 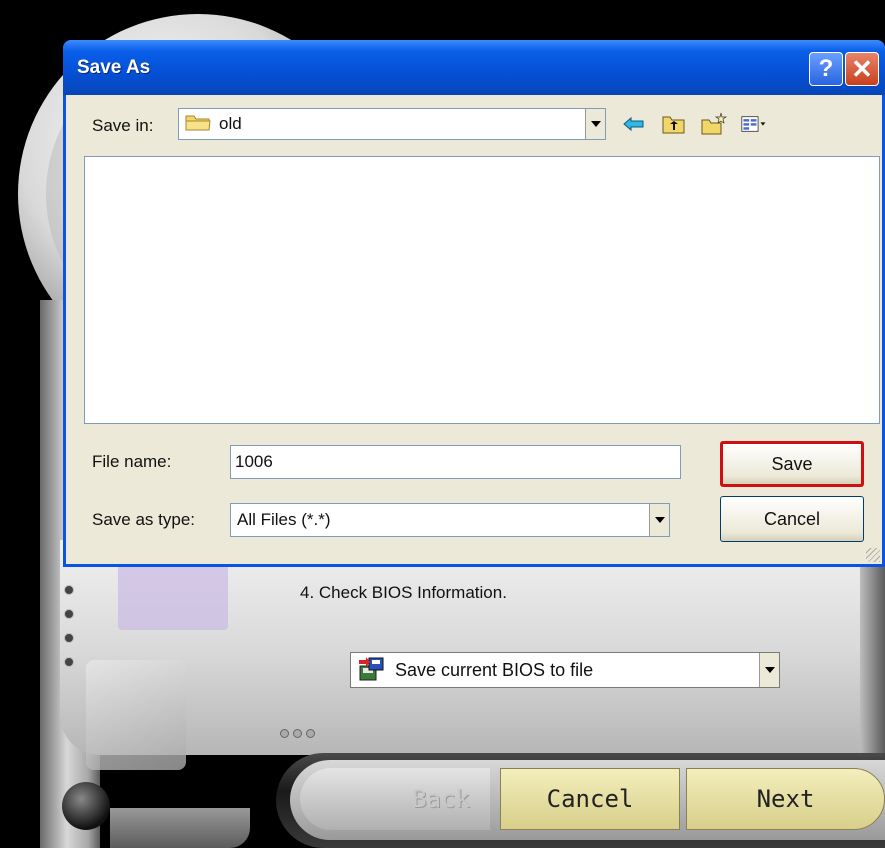 I want to click on save-in-dropdown: old, so click(x=392, y=124).